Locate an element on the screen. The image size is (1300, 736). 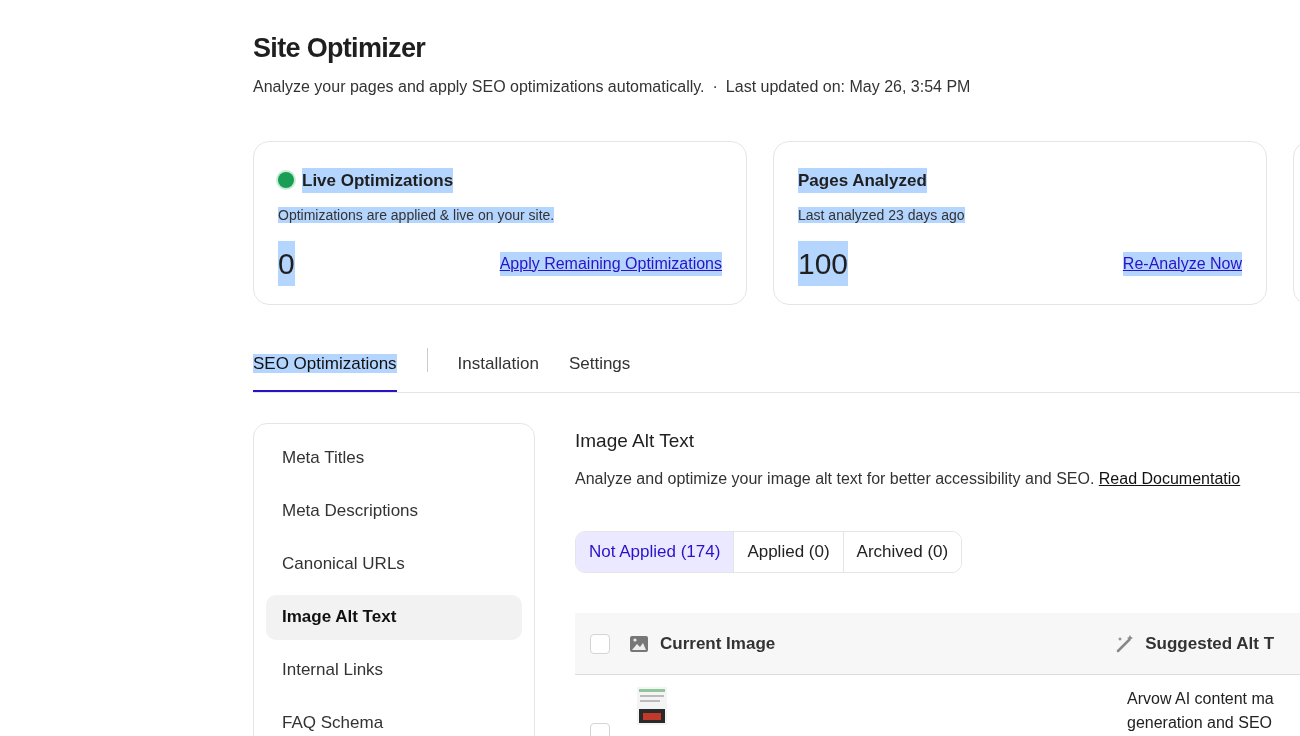
card-description: Last analyzed 23 days ago is located at coordinates (881, 215).